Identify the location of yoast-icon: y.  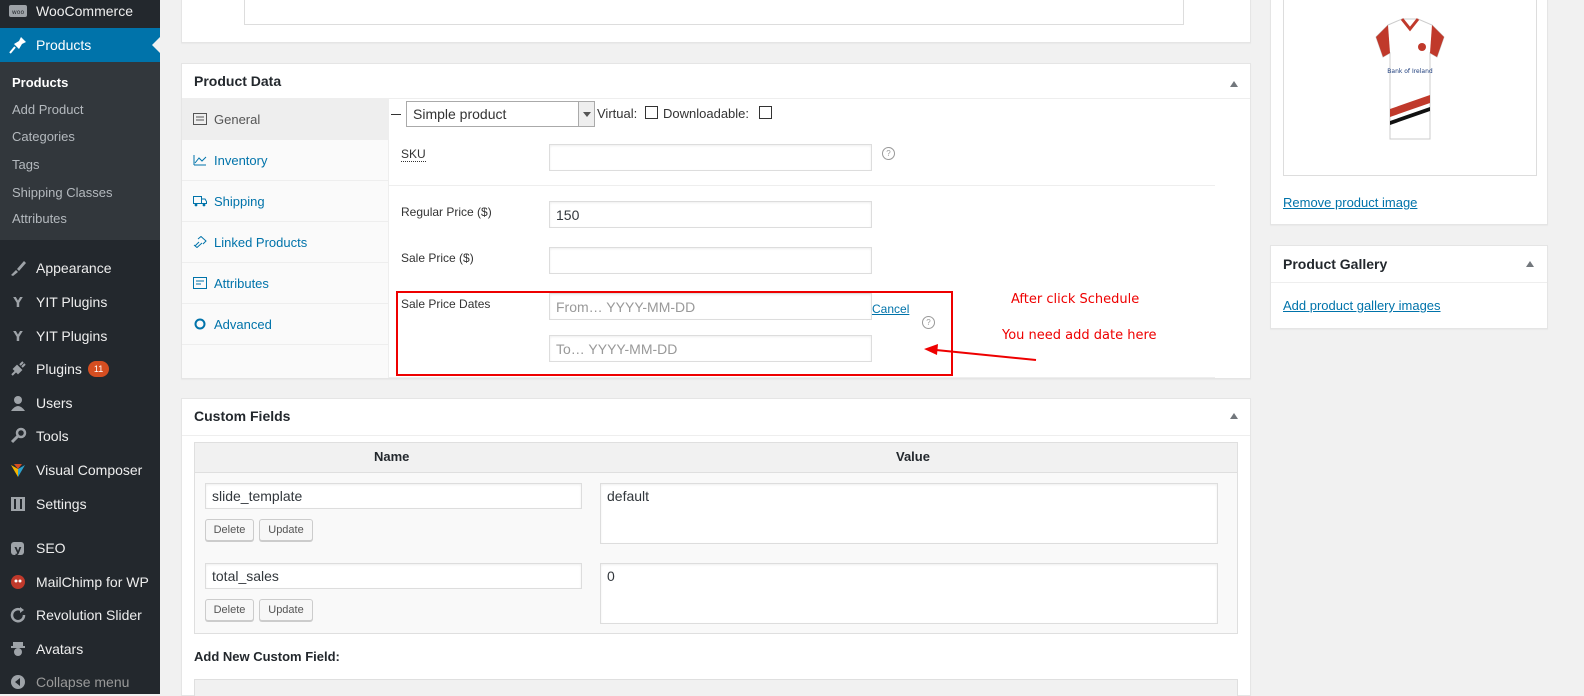
(18, 548).